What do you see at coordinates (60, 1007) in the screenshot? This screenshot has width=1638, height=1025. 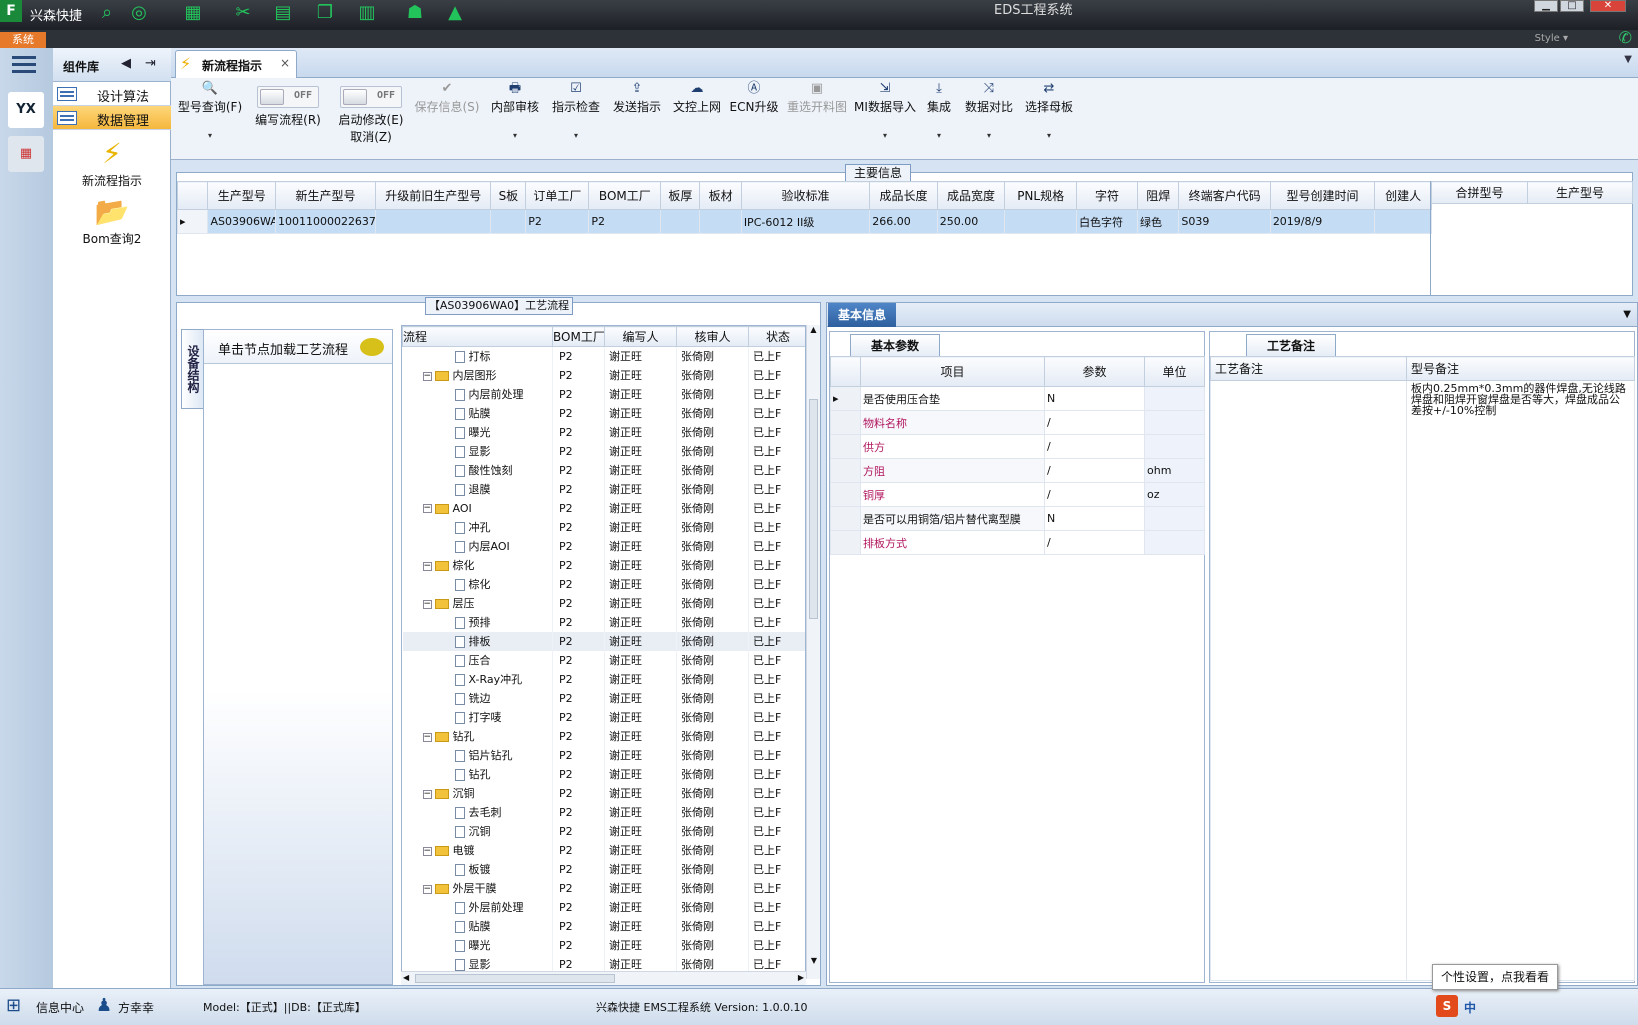 I see `info-center-link: 信息中心` at bounding box center [60, 1007].